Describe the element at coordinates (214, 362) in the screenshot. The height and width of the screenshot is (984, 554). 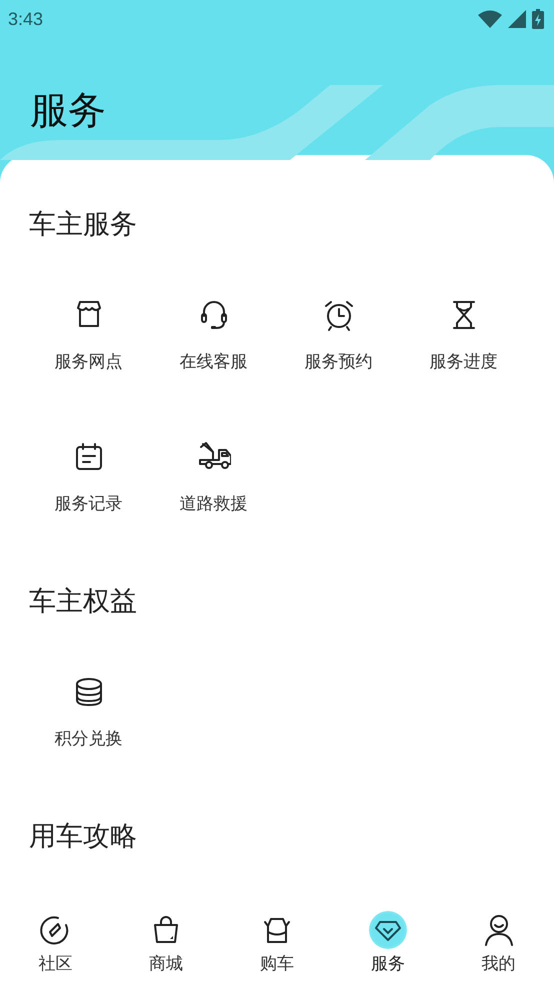
I see `service-item: 在线客服` at that location.